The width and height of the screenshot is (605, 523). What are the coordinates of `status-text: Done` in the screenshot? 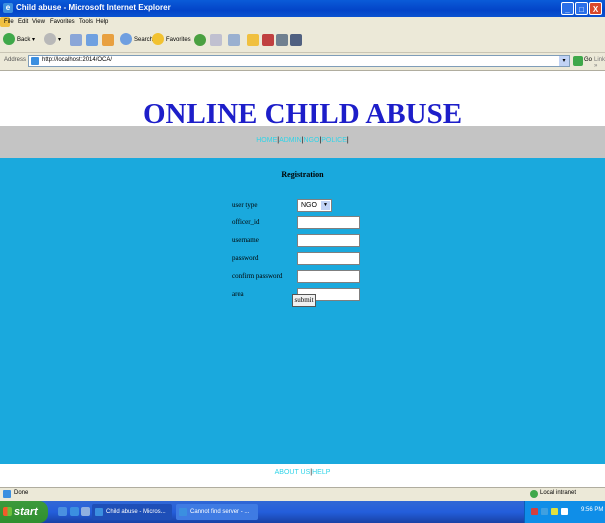 It's located at (21, 493).